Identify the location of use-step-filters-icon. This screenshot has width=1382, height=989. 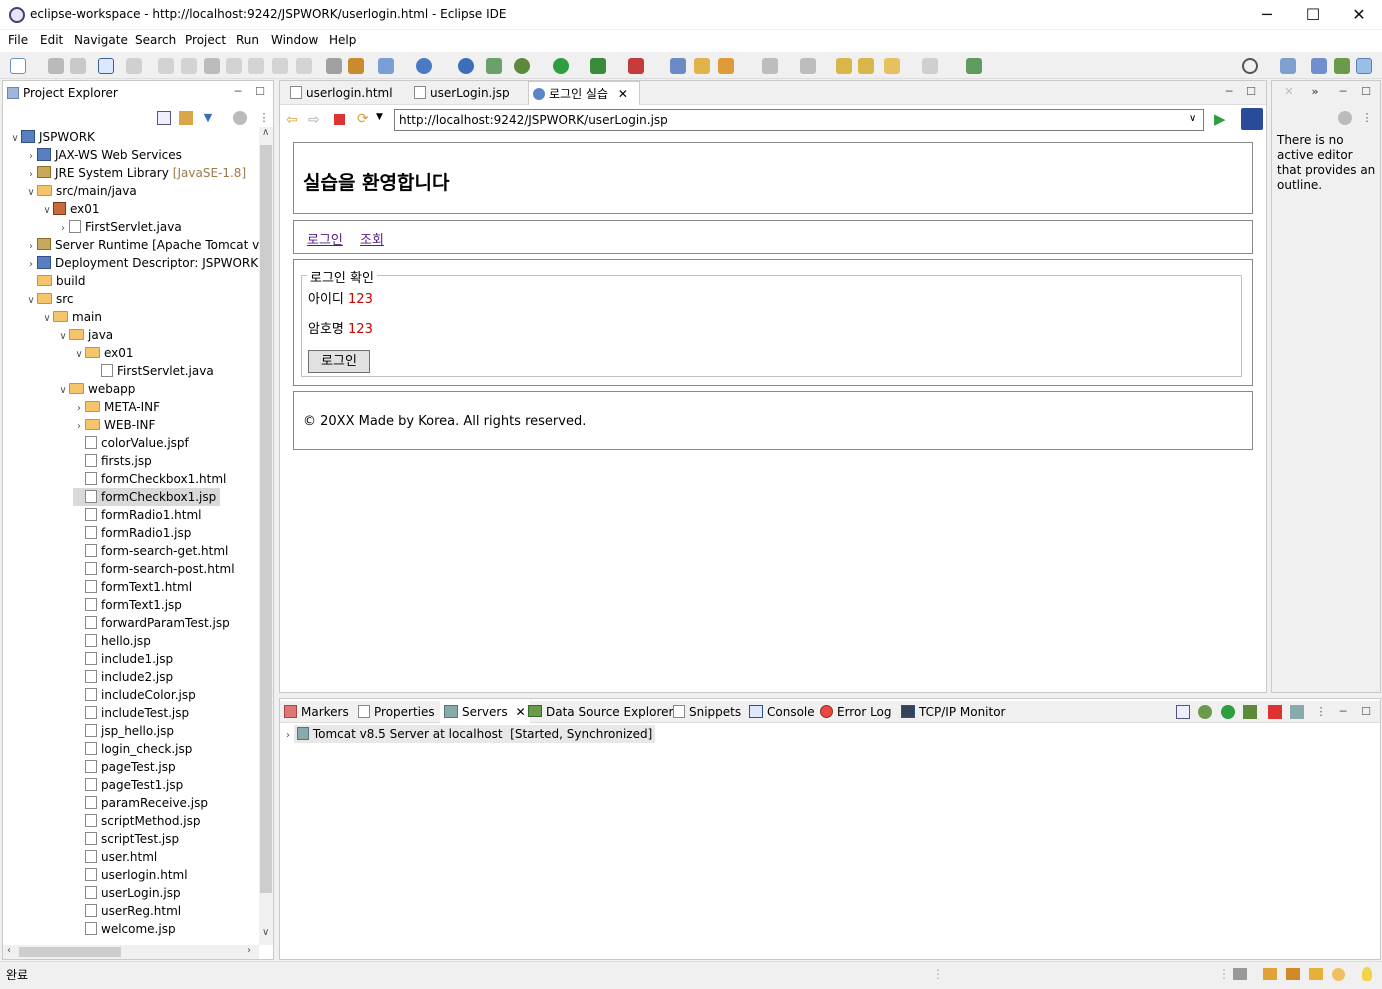
(334, 66).